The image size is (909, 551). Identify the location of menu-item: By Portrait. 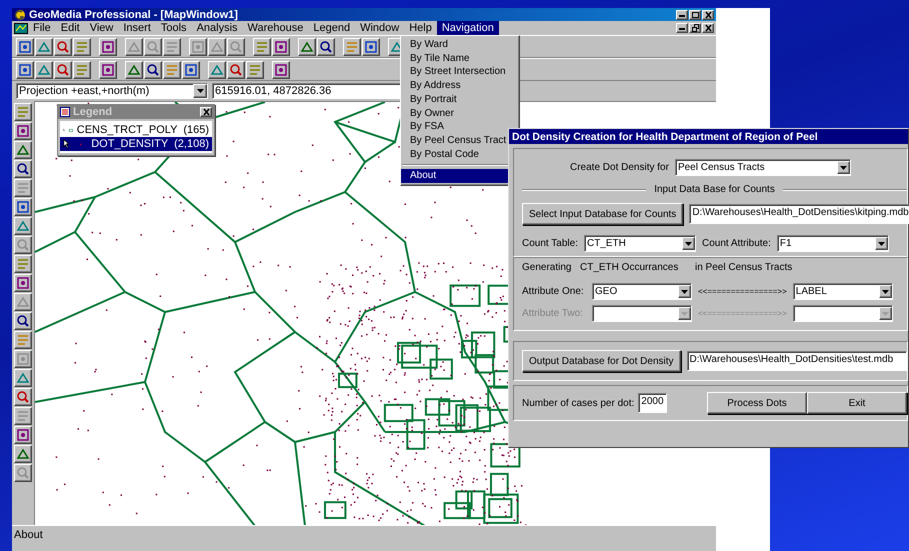
(460, 99).